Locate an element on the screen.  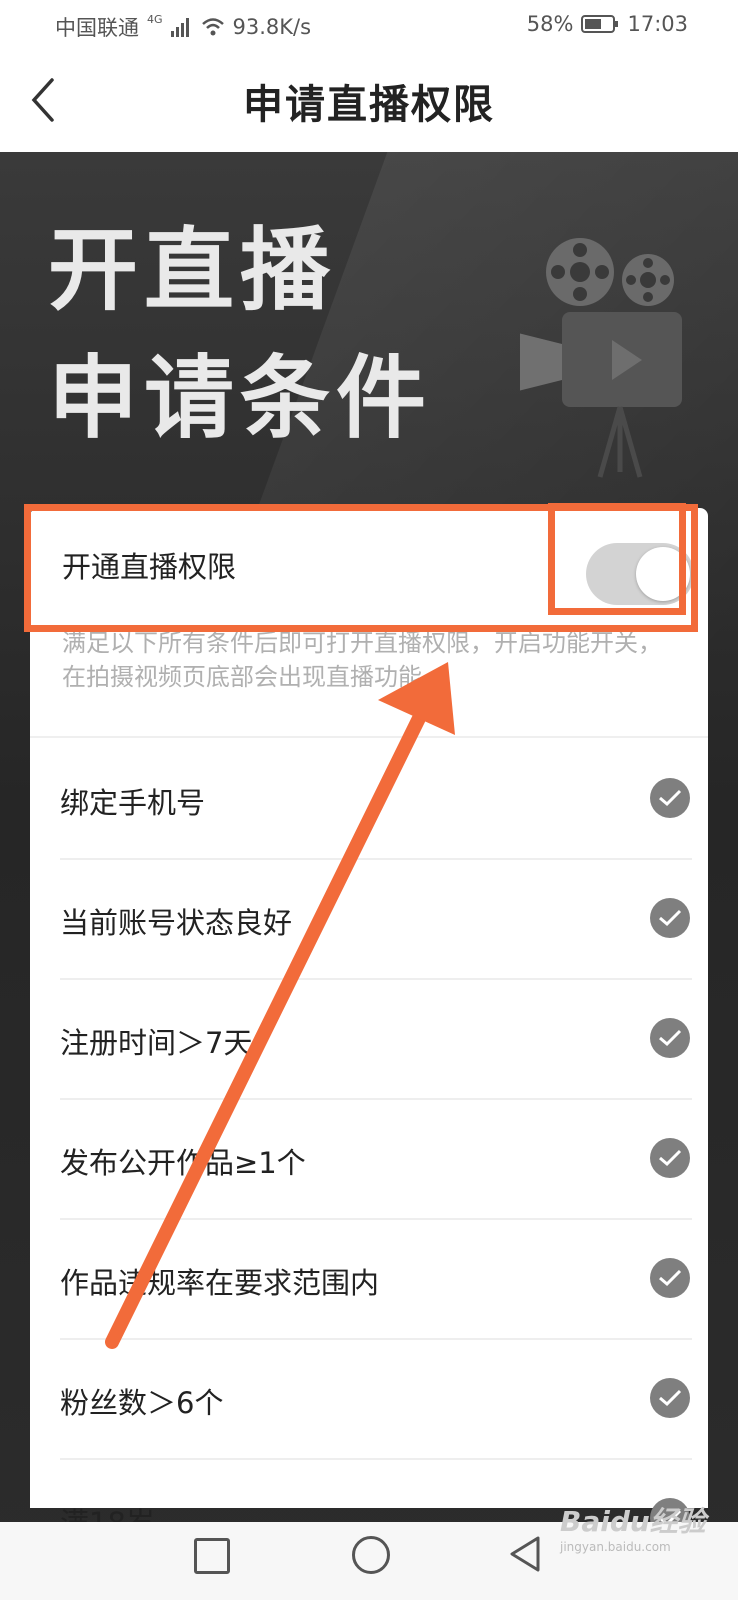
signal-icon is located at coordinates (179, 27).